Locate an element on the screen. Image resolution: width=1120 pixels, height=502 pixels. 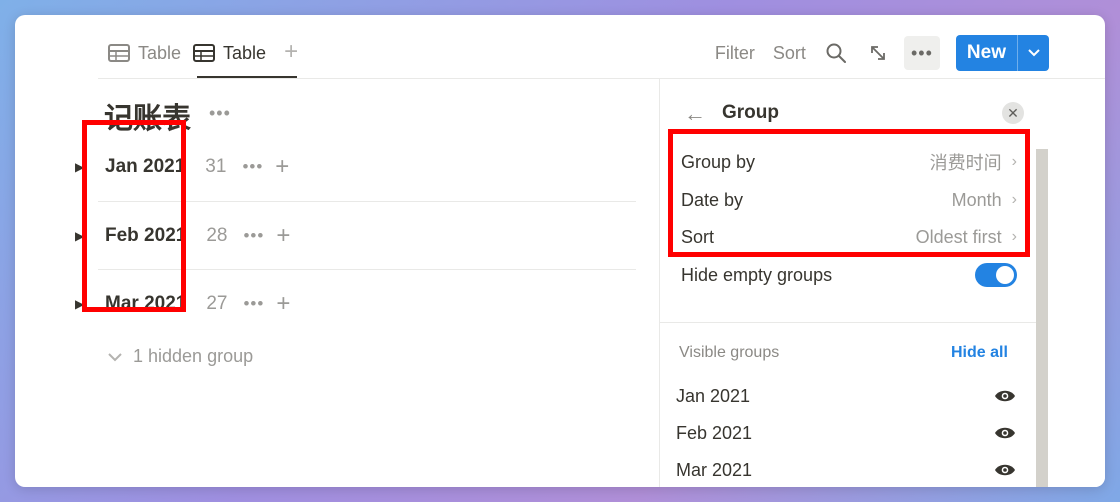
sort-option: Sort Oldest first › is located at coordinates (849, 237).